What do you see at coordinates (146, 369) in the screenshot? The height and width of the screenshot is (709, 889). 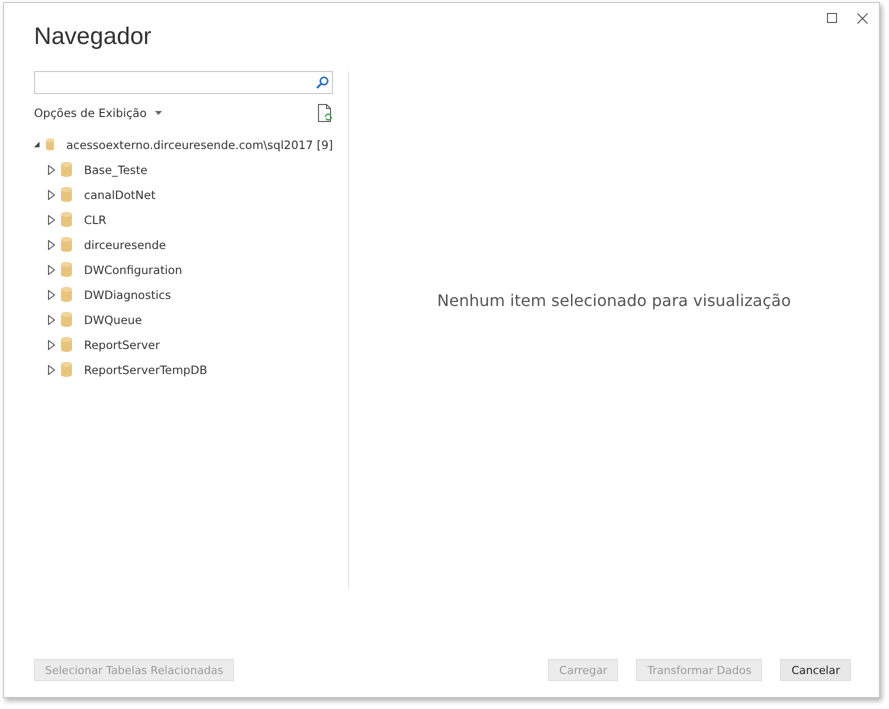 I see `tree-item-label: ReportServerTempDB` at bounding box center [146, 369].